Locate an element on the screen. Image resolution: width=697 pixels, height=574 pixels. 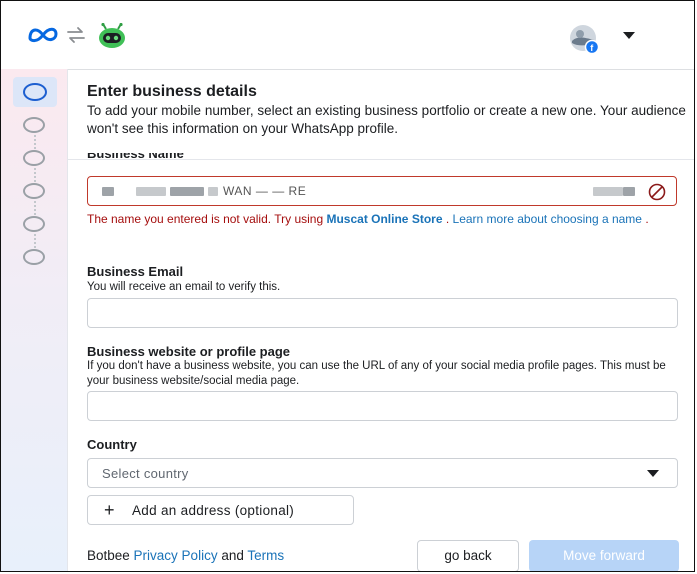
go-back-button: go back is located at coordinates (468, 555).